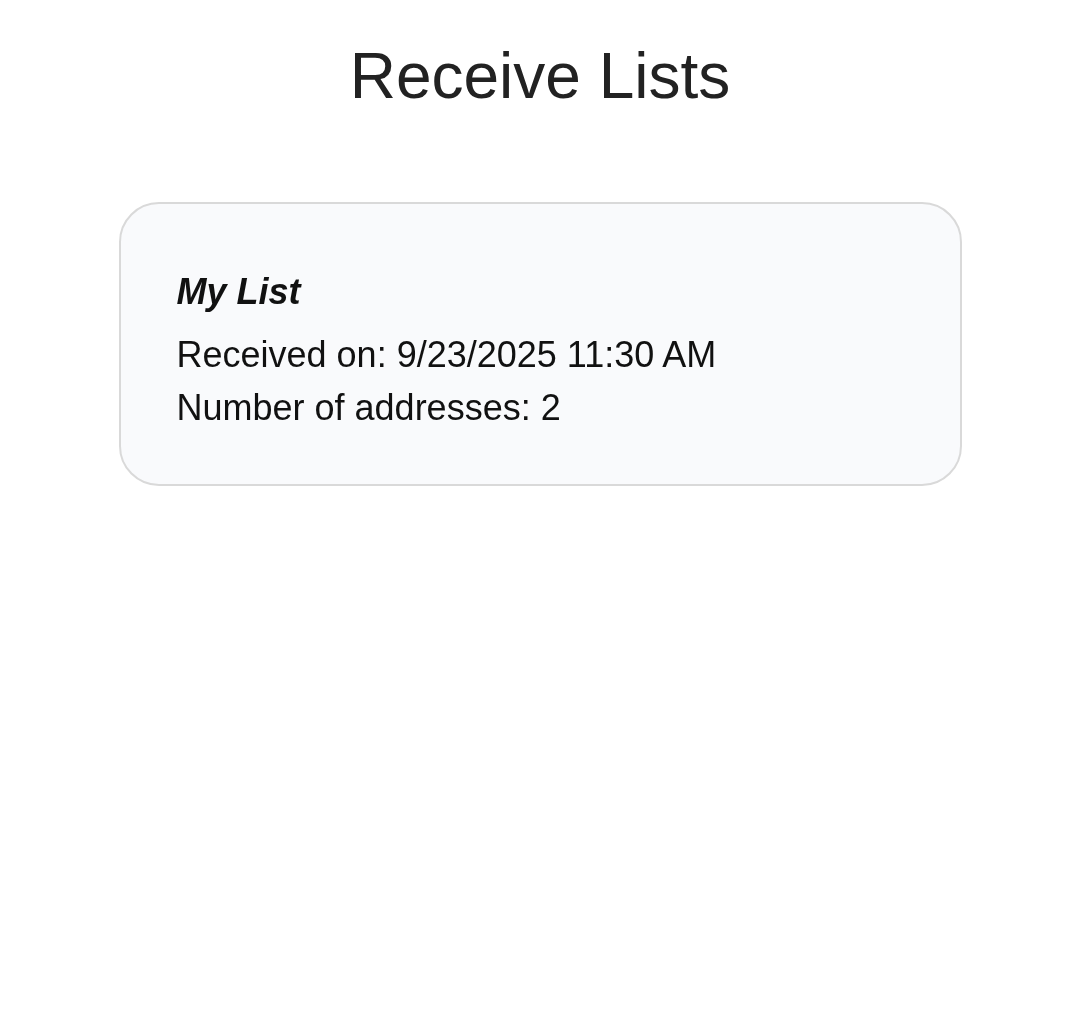  What do you see at coordinates (239, 292) in the screenshot?
I see `list-name: My List` at bounding box center [239, 292].